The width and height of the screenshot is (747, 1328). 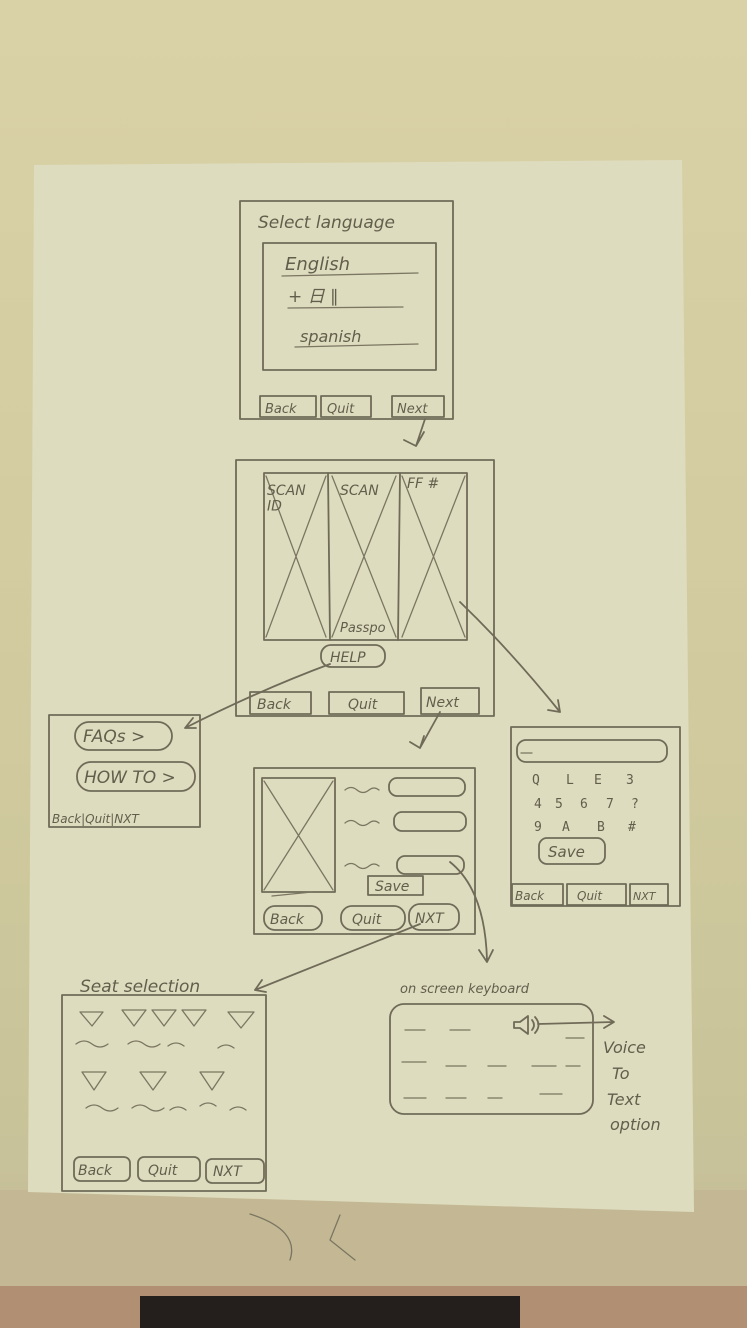 I want to click on seat-title: Seat selection, so click(x=140, y=987).